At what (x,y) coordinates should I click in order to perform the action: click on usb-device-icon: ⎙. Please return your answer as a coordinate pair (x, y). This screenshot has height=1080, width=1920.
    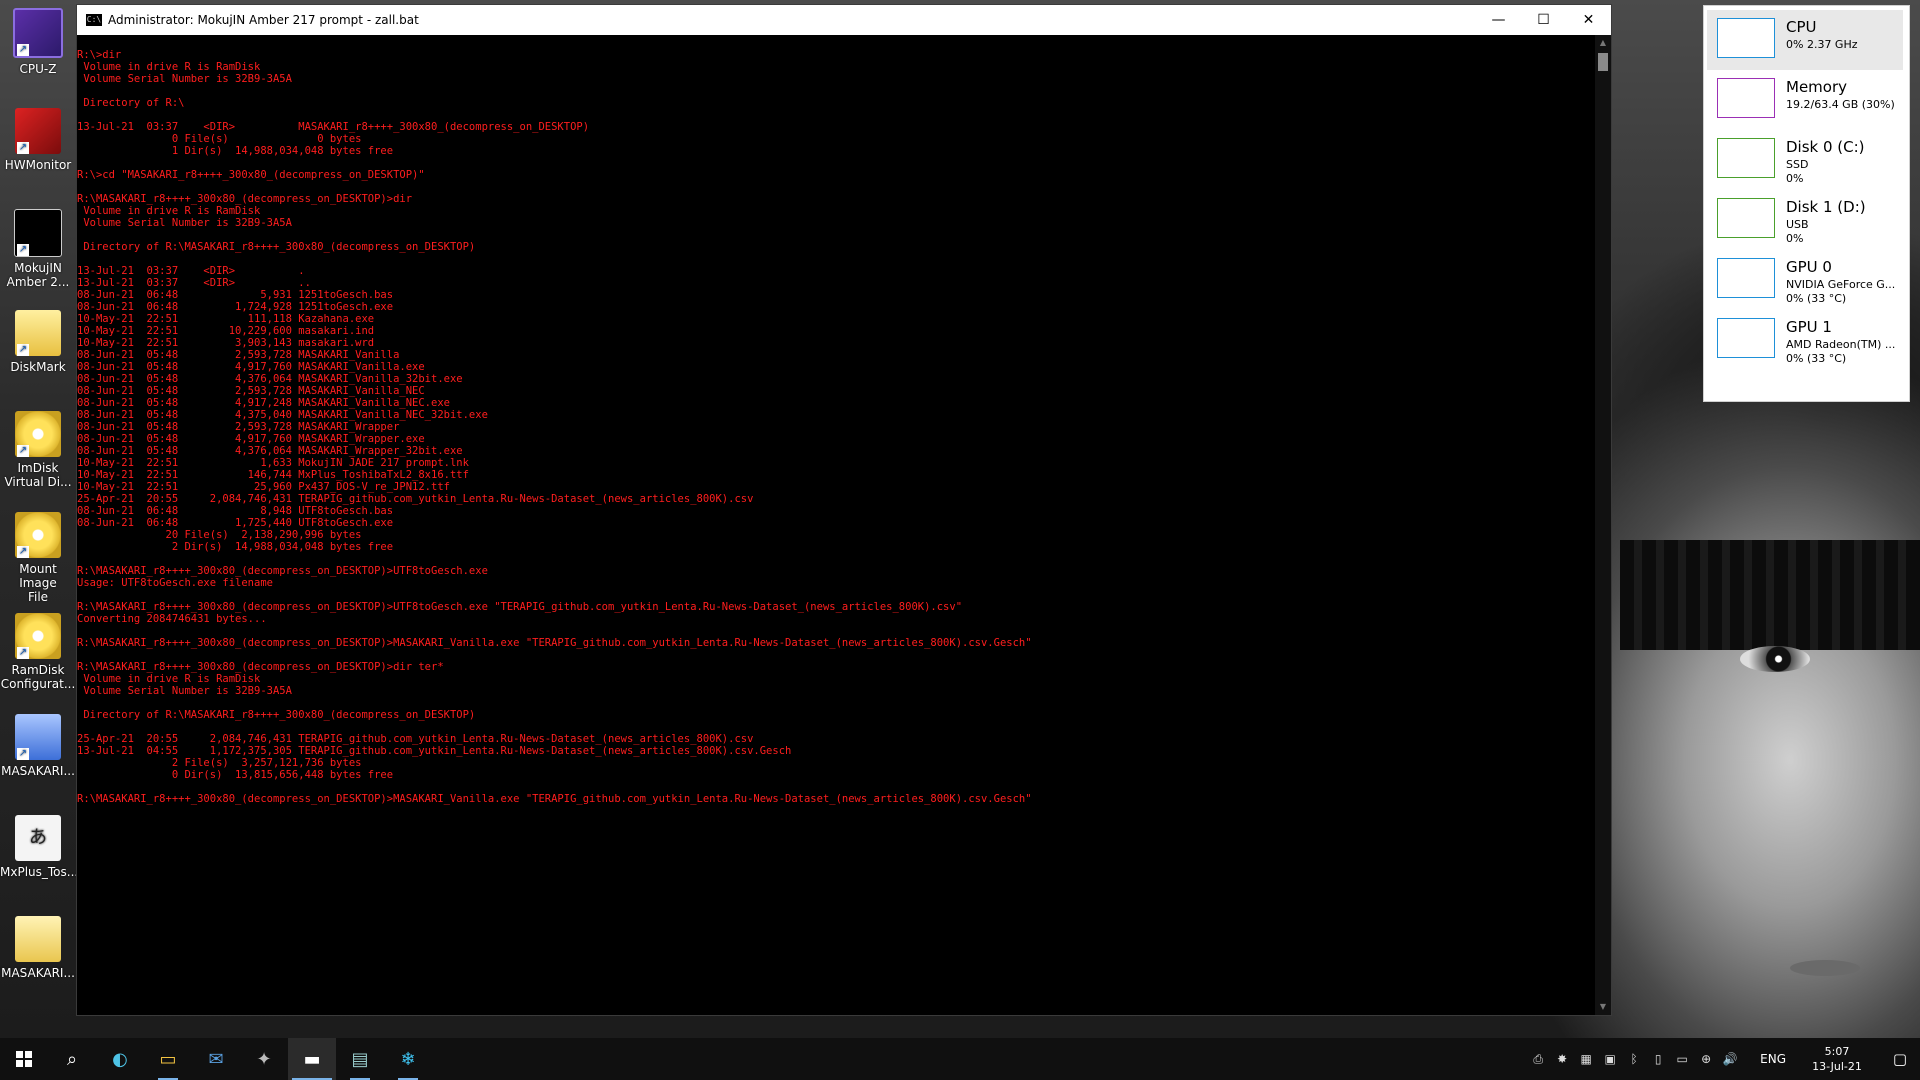
    Looking at the image, I should click on (1538, 1059).